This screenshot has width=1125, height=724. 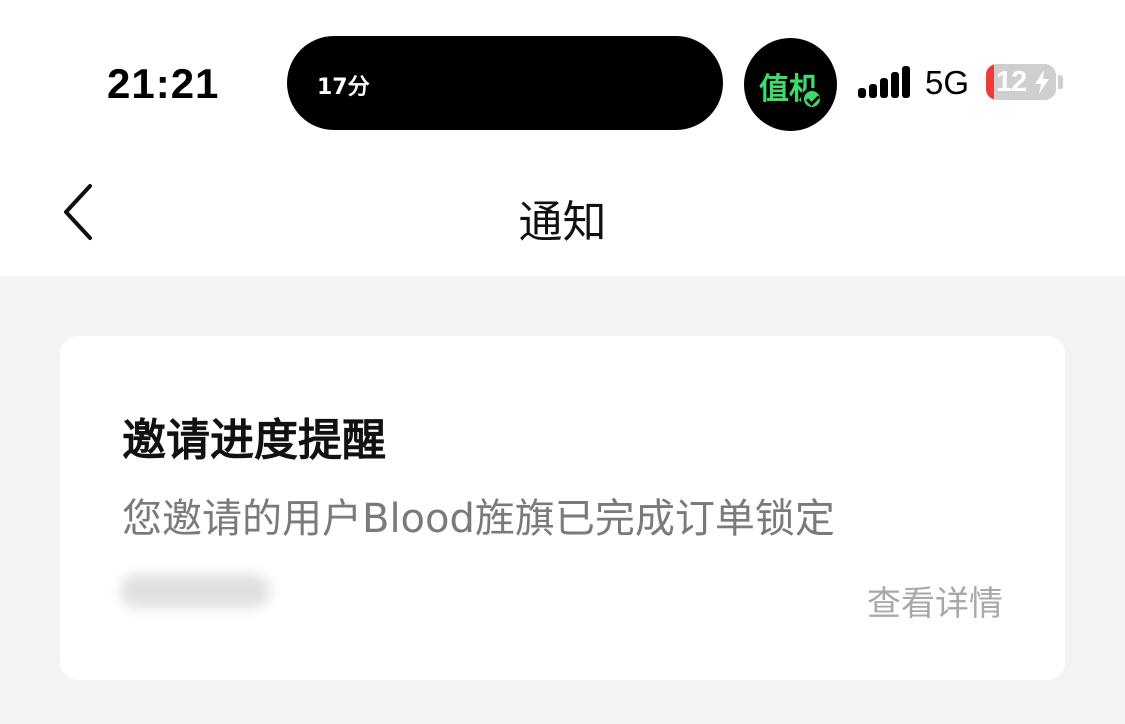 I want to click on battery-icon: 12, so click(x=1021, y=82).